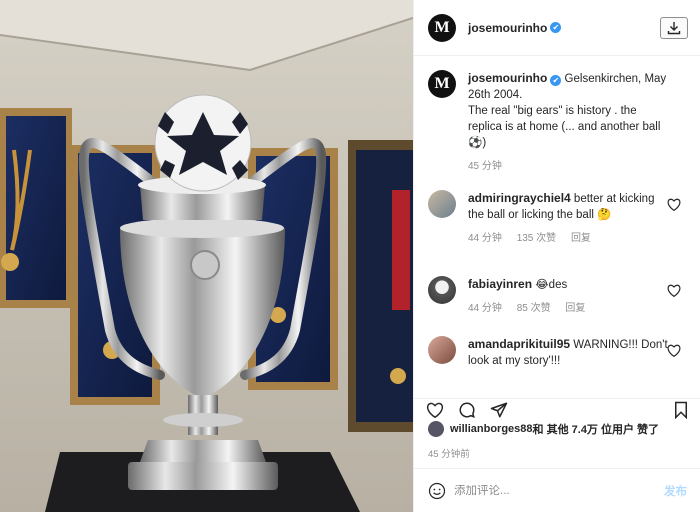  I want to click on comment-likes: 135 次赞, so click(536, 238).